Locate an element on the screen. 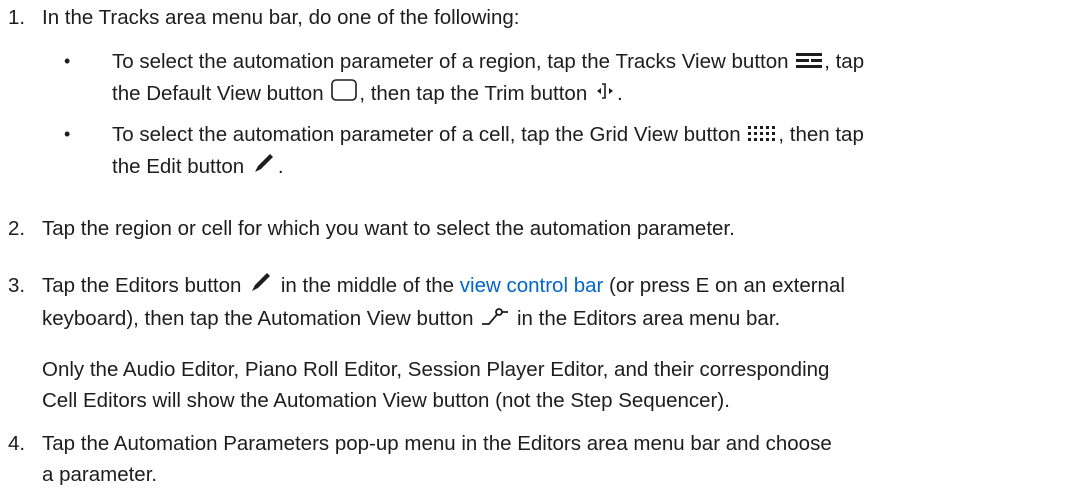 The image size is (1091, 492). tracks-view-icon is located at coordinates (809, 62).